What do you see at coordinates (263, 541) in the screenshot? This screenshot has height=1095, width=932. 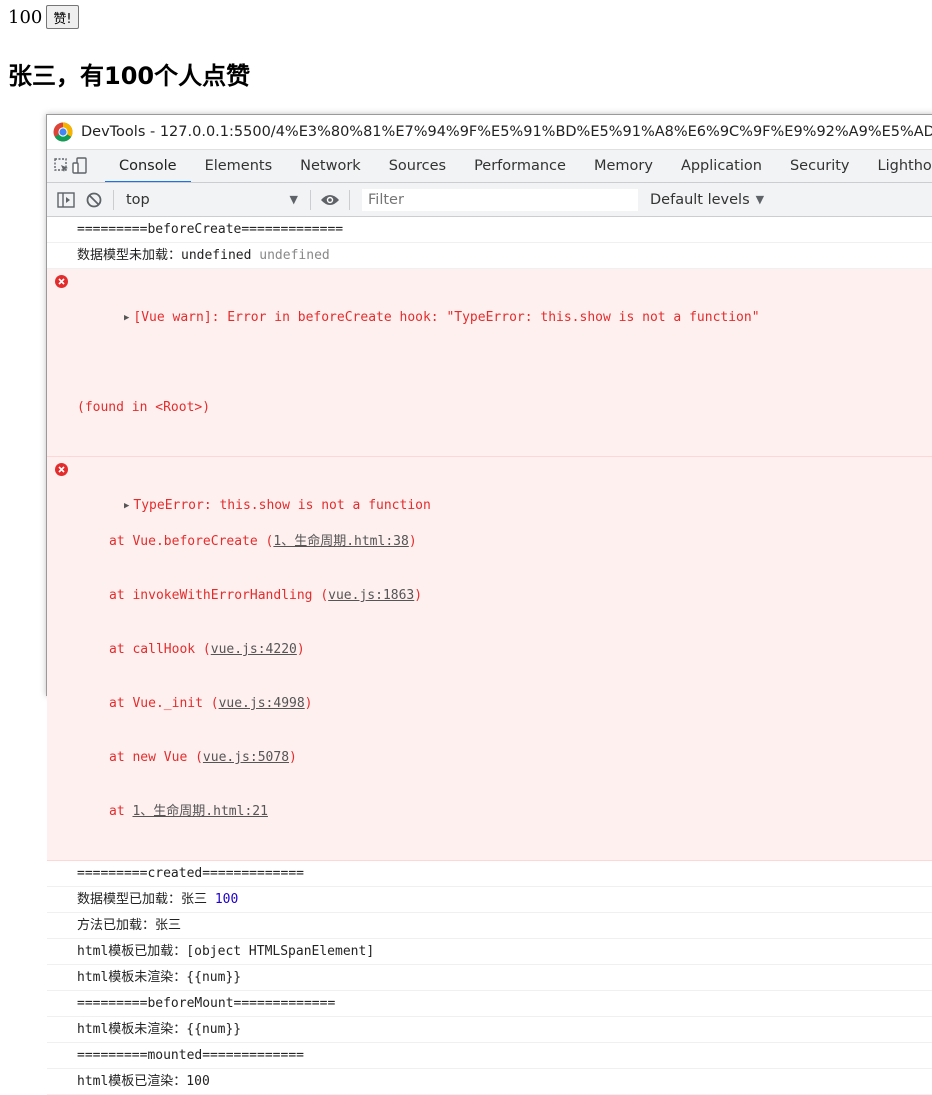 I see `stack-frame: at Vue.beforeCreate (1、生命周期.html:38)` at bounding box center [263, 541].